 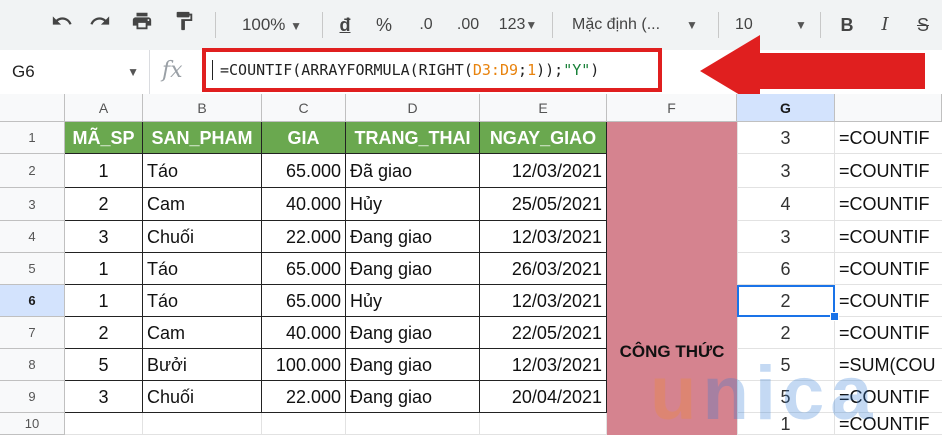 I want to click on increase-decimal-button: .00, so click(x=468, y=25).